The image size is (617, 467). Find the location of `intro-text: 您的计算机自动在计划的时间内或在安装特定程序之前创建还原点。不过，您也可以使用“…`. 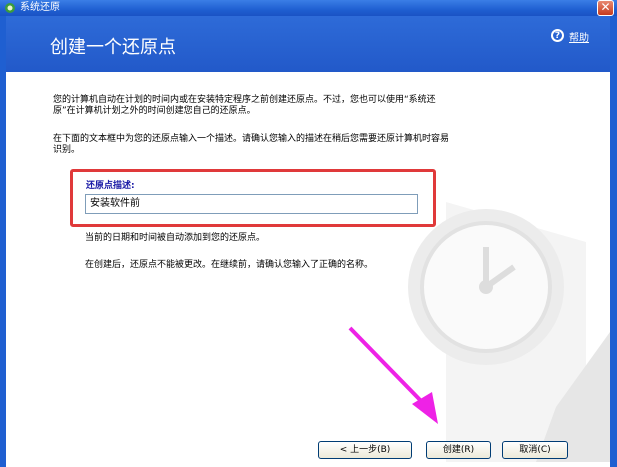

intro-text: 您的计算机自动在计划的时间内或在安装特定程序之前创建还原点。不过，您也可以使用“… is located at coordinates (244, 105).